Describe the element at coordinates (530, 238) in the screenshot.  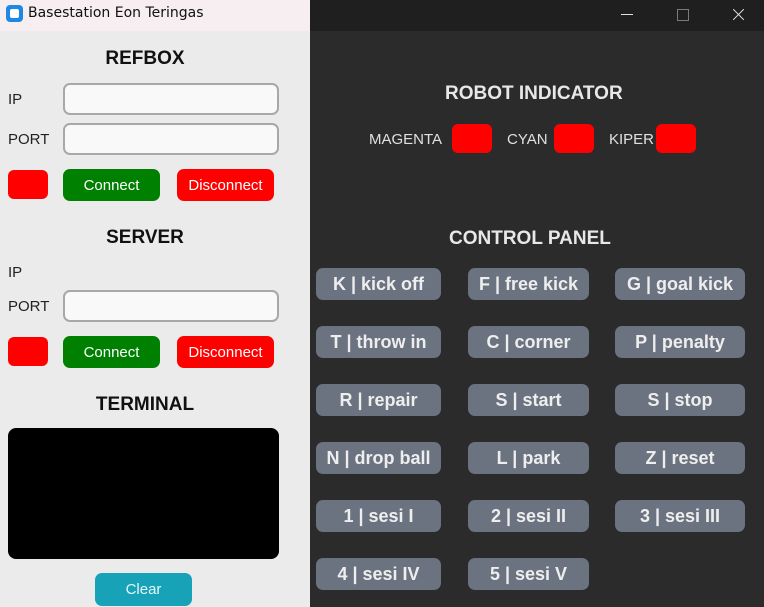
I see `control-panel-title: CONTROL PANEL` at that location.